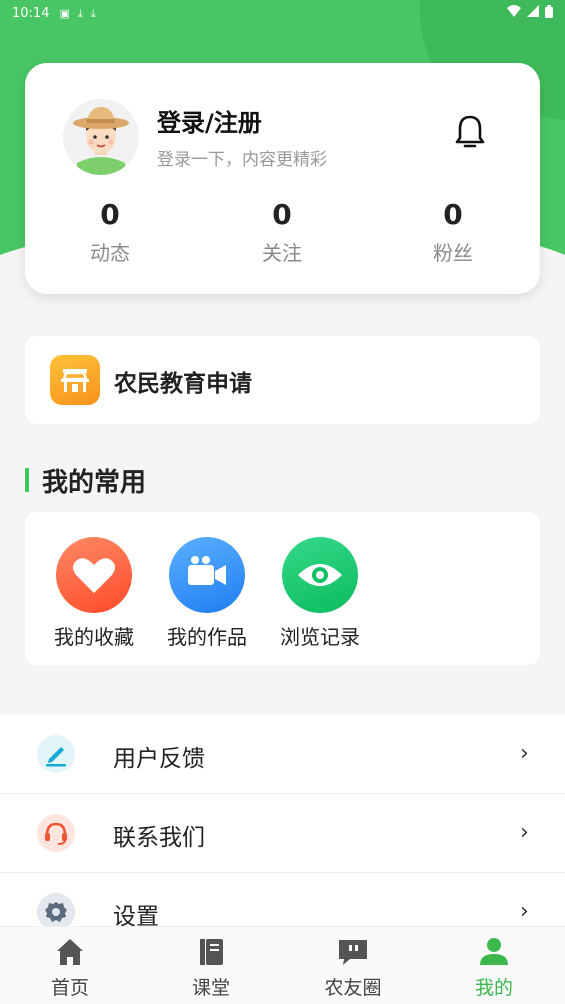  What do you see at coordinates (453, 231) in the screenshot?
I see `stat-fans: 0 粉丝` at bounding box center [453, 231].